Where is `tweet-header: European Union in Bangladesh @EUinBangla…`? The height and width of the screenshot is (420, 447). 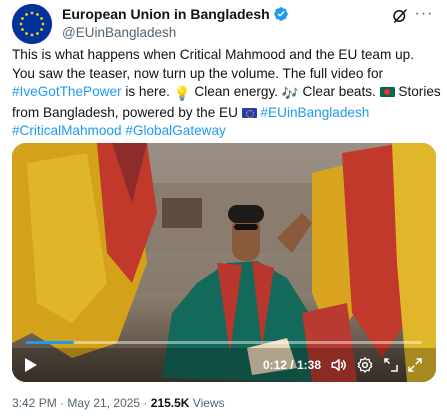 tweet-header: European Union in Bangladesh @EUinBangla… is located at coordinates (223, 24).